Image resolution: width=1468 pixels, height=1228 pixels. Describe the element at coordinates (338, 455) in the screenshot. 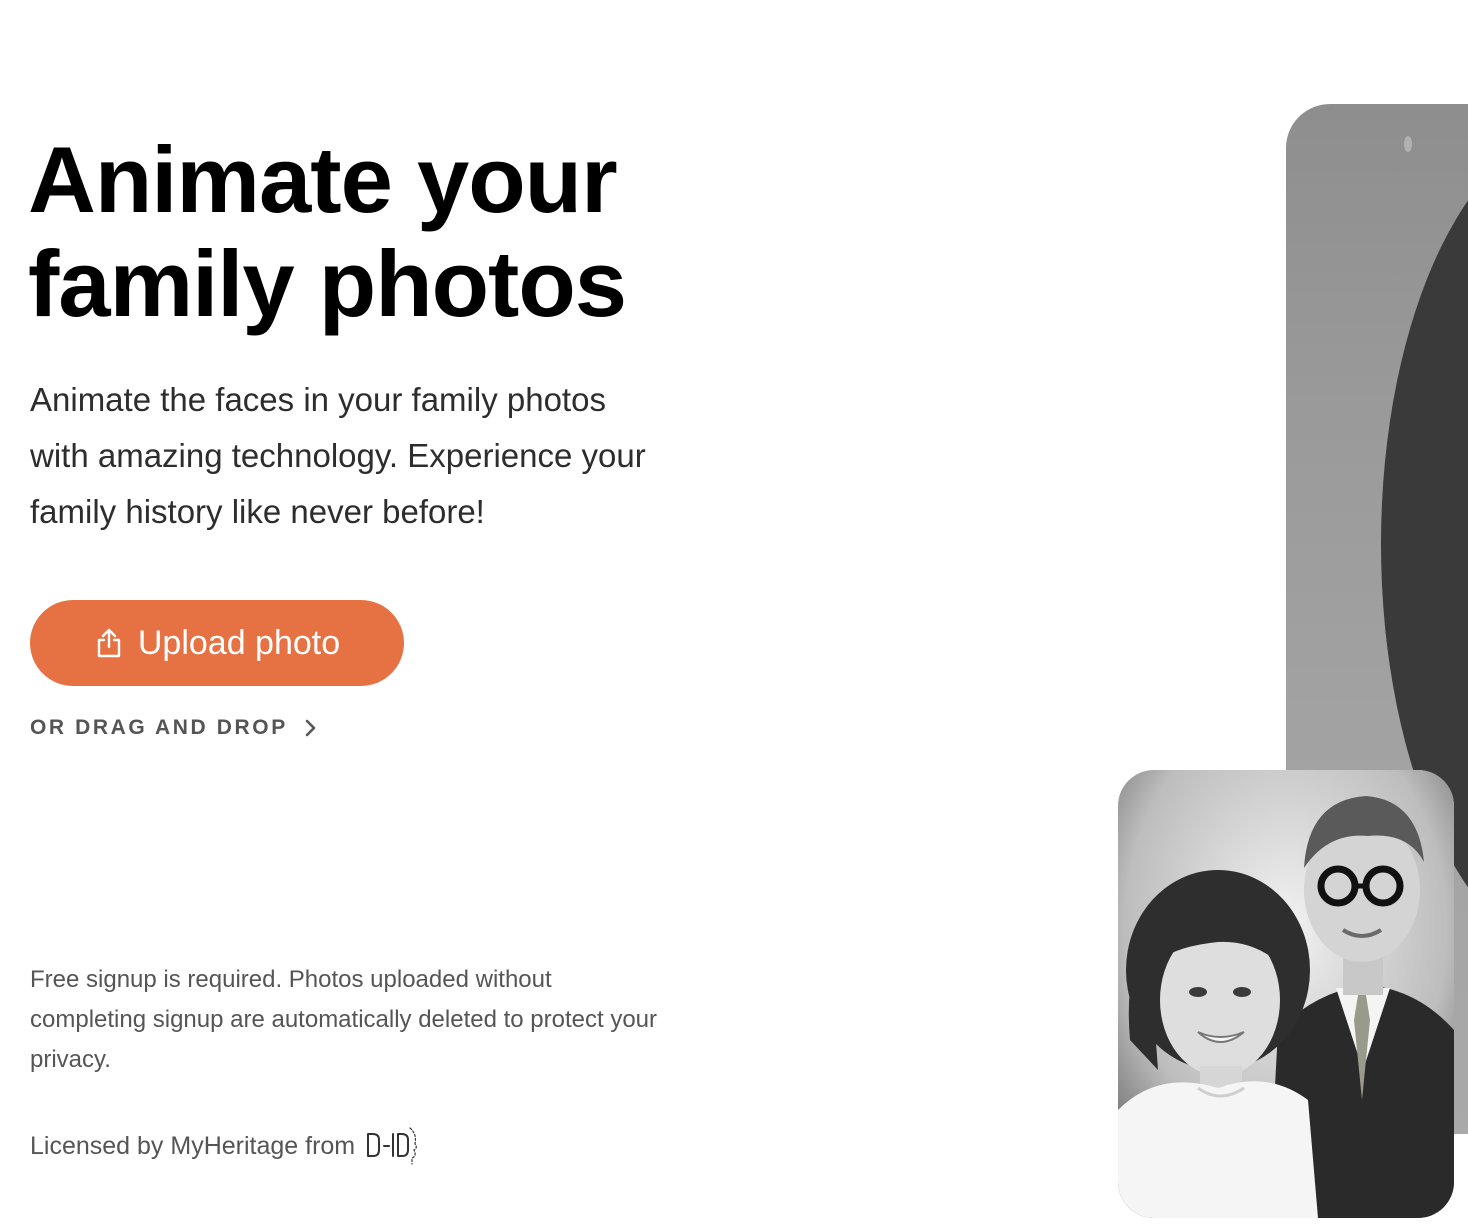

I see `hero-description-line-2: with amazing technology. Experience your` at that location.